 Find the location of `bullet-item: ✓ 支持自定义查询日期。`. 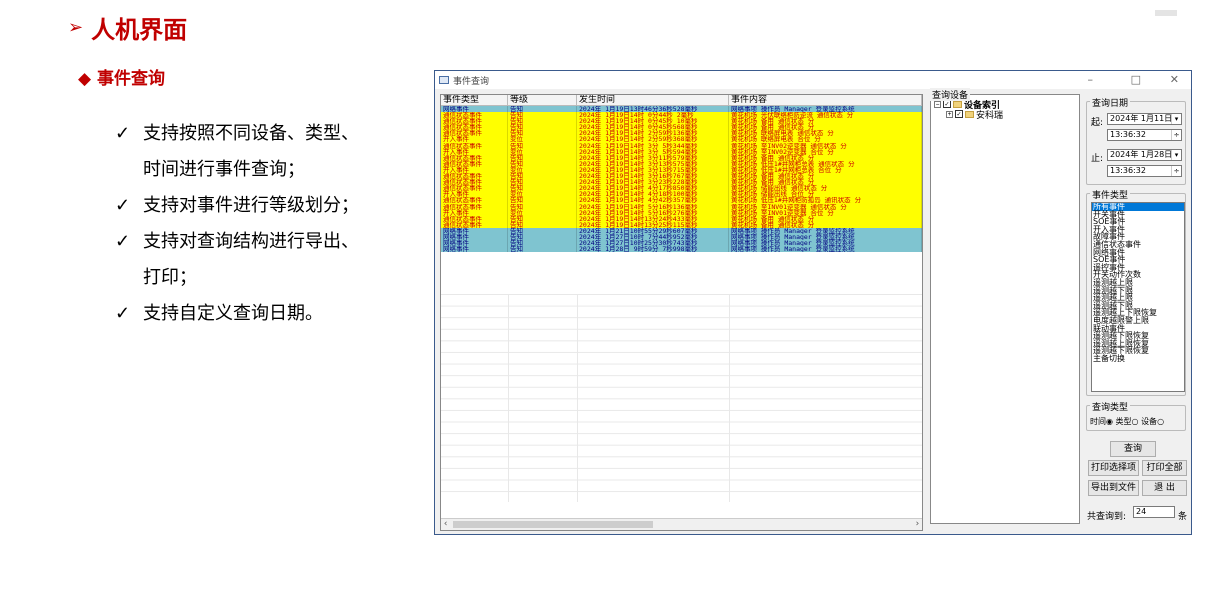

bullet-item: ✓ 支持自定义查询日期。 is located at coordinates (219, 314).